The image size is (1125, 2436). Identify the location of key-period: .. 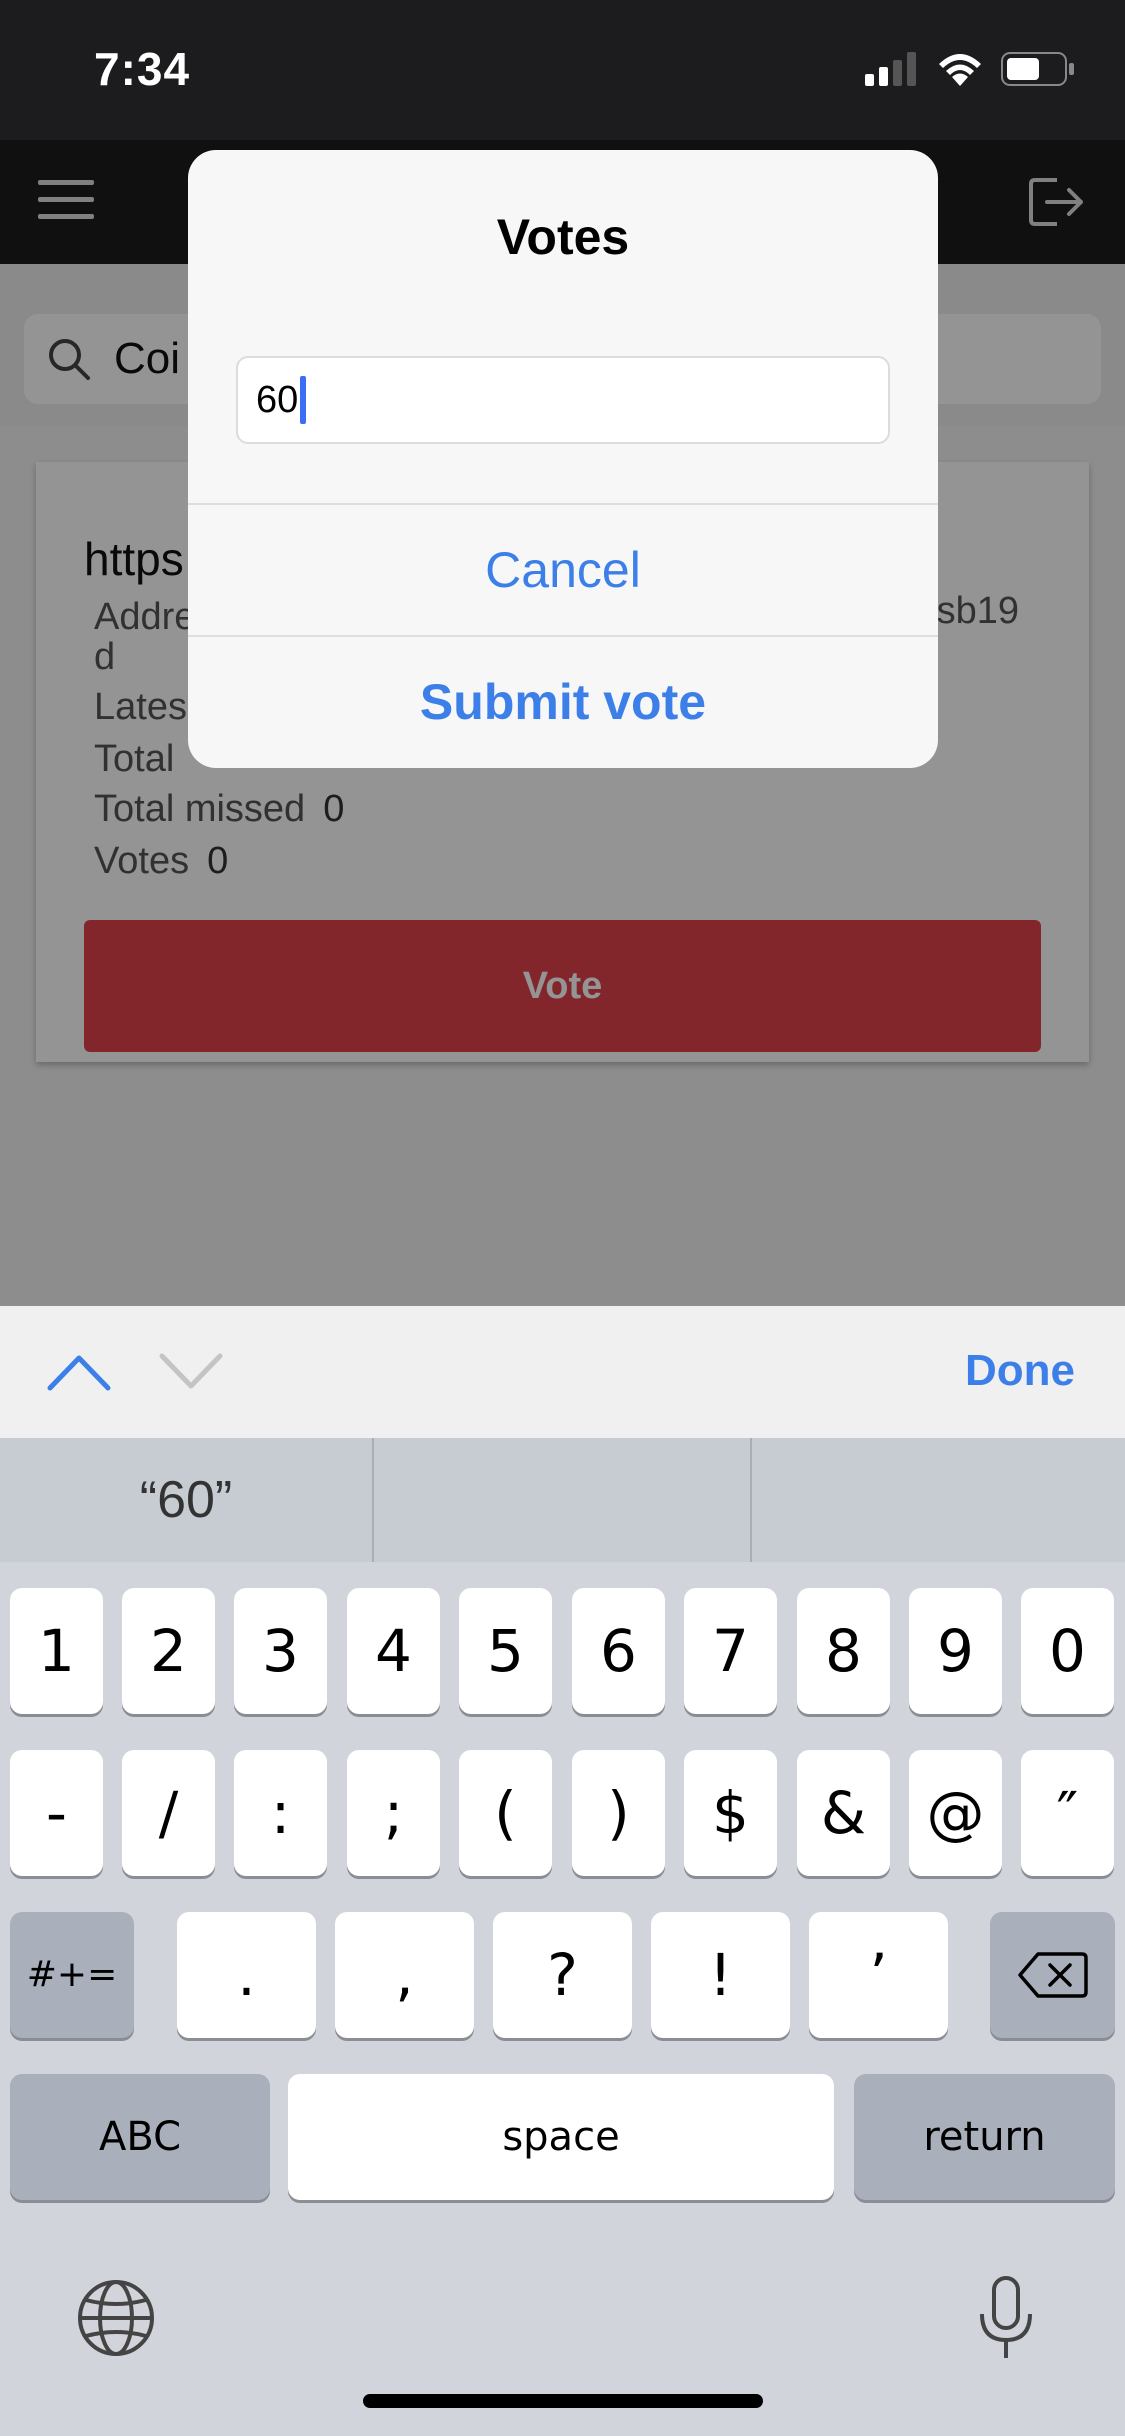
(246, 1975).